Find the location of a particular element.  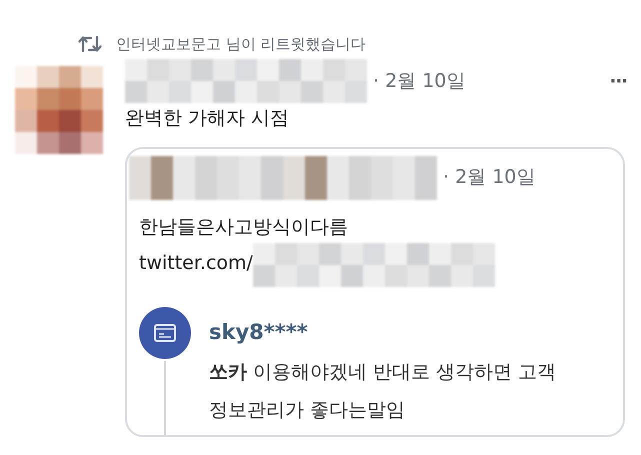

more-options-button: ··· is located at coordinates (618, 81).